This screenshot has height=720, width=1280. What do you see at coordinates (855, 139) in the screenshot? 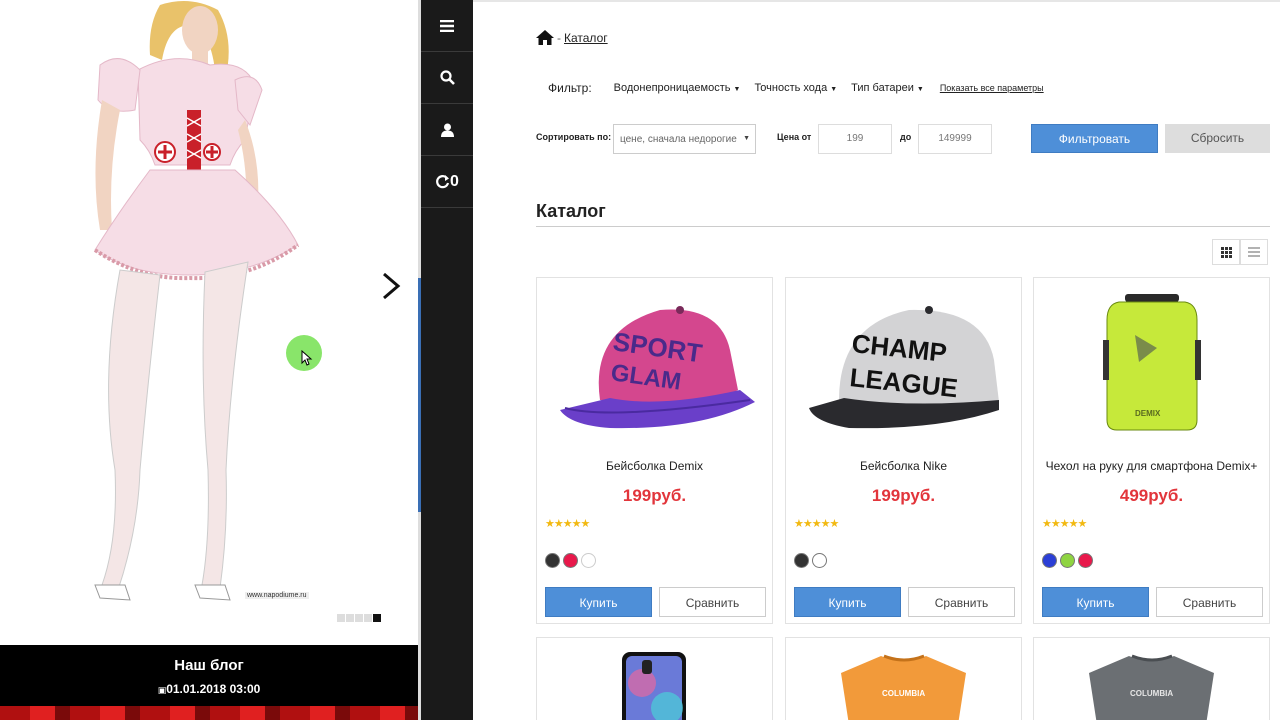
I see `price-from-input: 199` at bounding box center [855, 139].